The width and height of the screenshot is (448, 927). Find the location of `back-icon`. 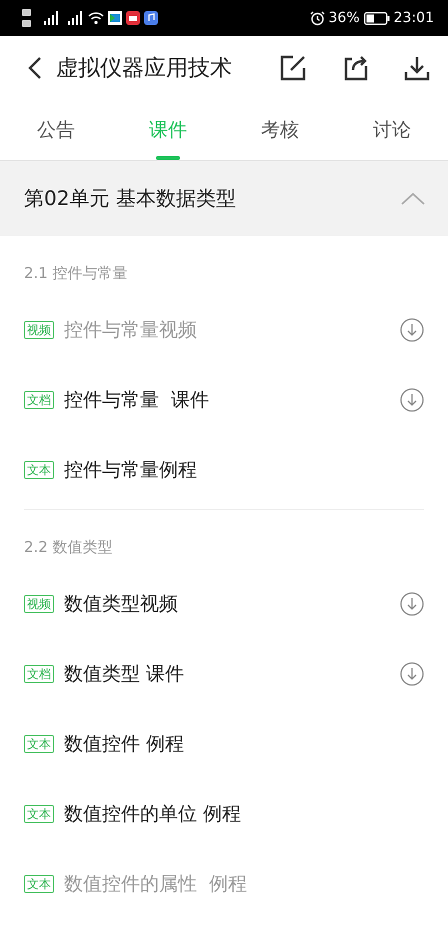

back-icon is located at coordinates (35, 68).